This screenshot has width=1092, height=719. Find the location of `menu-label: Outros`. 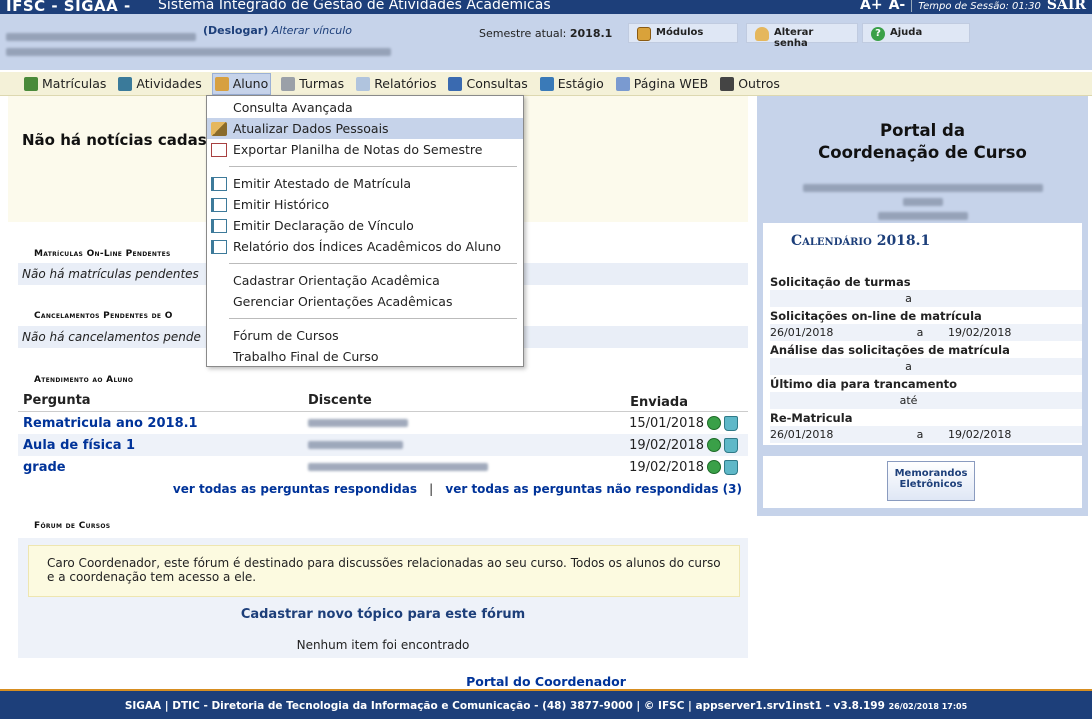

menu-label: Outros is located at coordinates (759, 83).